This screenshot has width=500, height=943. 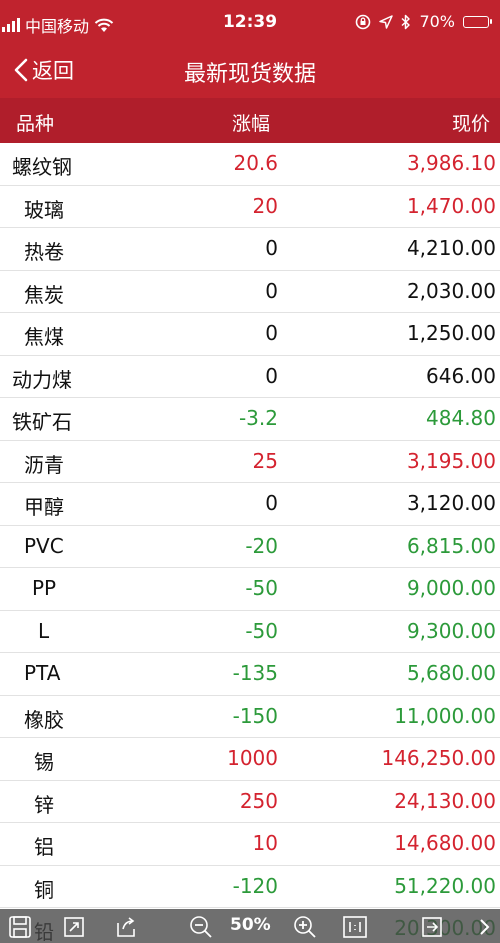 What do you see at coordinates (44, 464) in the screenshot?
I see `commodity-name: 沥青` at bounding box center [44, 464].